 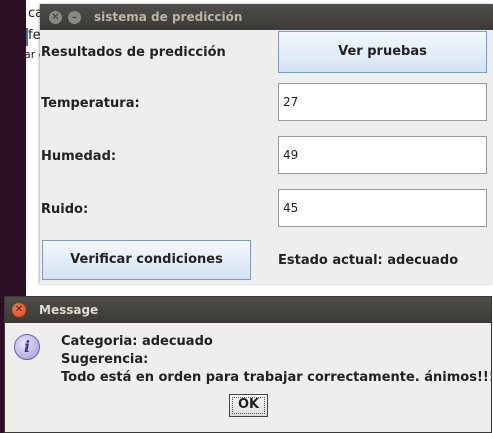 What do you see at coordinates (382, 102) in the screenshot?
I see `temperature-field: 27` at bounding box center [382, 102].